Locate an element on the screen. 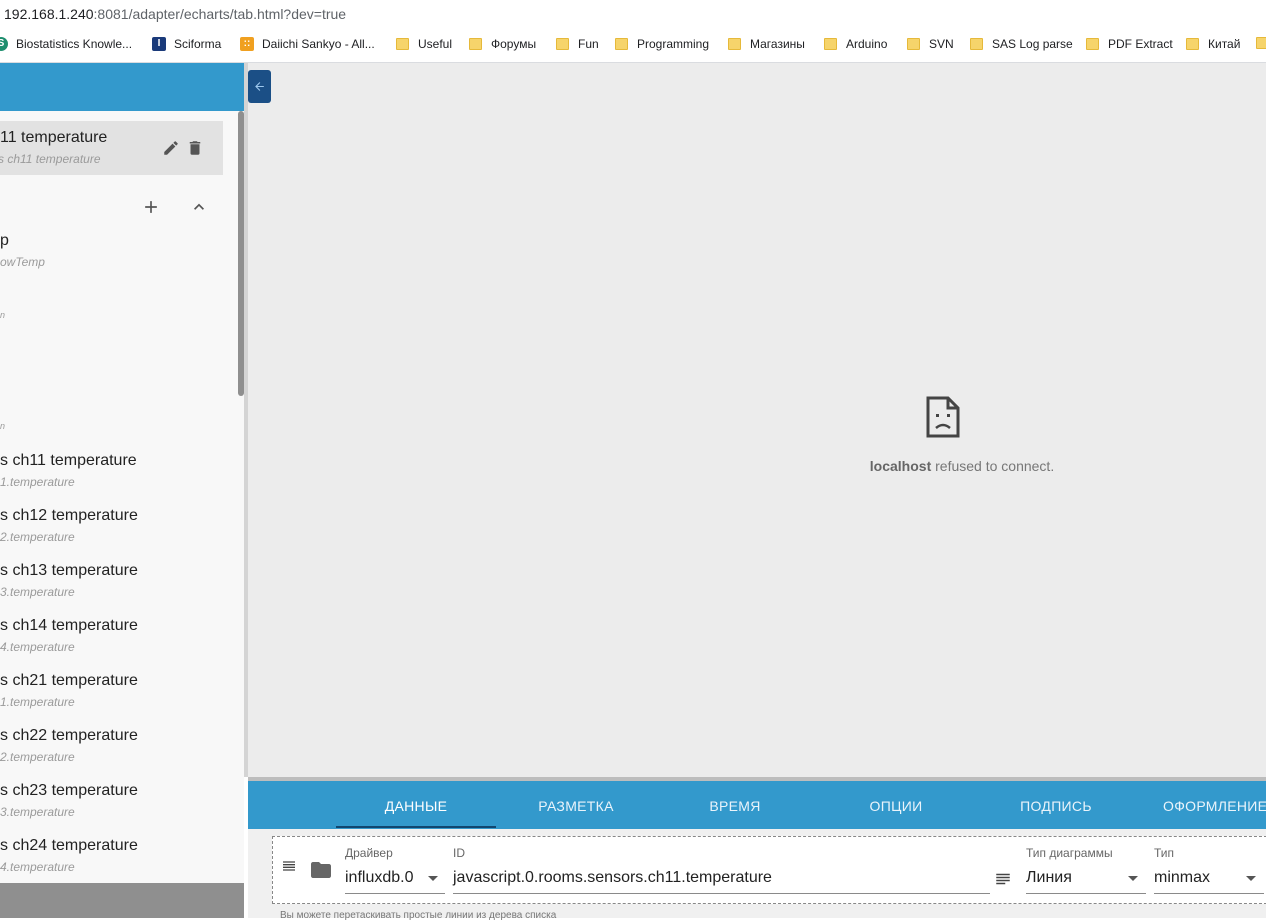  drag-handle-icon is located at coordinates (289, 866).